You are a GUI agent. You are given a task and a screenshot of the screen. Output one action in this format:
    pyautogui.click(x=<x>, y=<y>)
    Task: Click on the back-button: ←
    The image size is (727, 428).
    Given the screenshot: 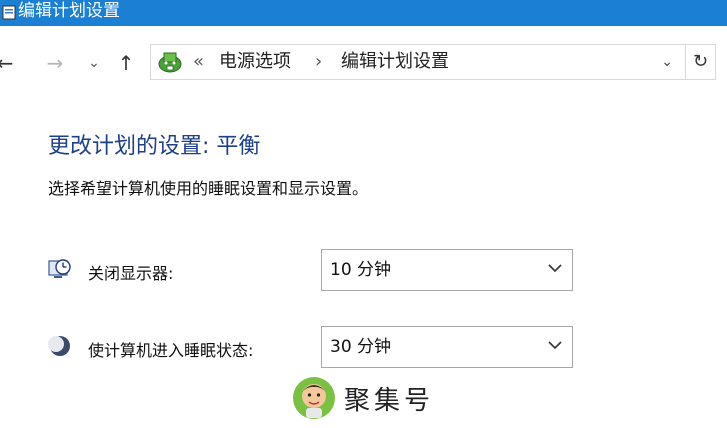 What is the action you would take?
    pyautogui.click(x=8, y=63)
    